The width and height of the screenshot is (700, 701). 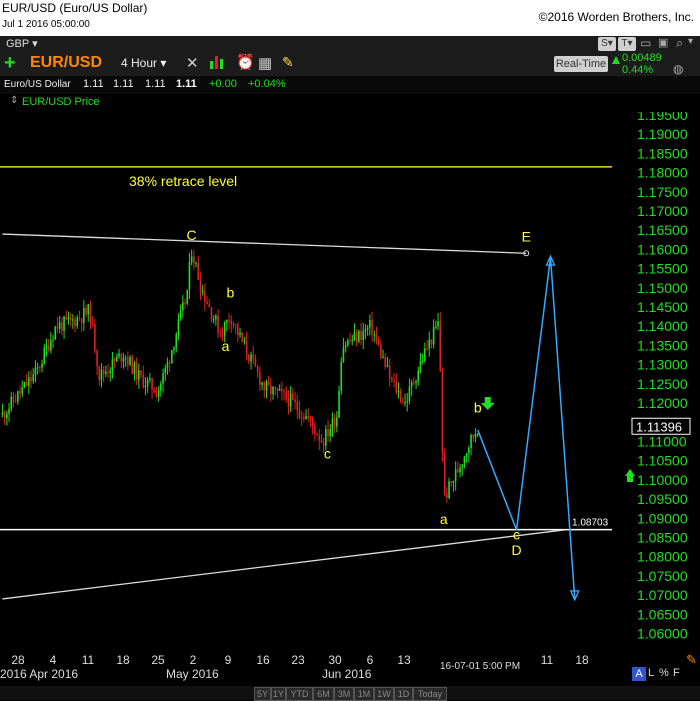 What do you see at coordinates (651, 673) in the screenshot?
I see `log-scale-toggle: L` at bounding box center [651, 673].